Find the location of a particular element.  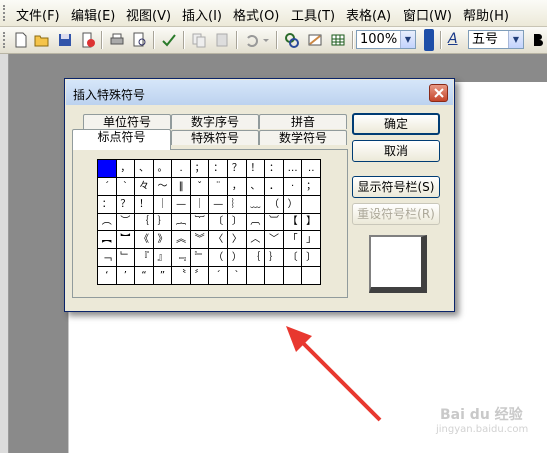

watermark-url: jingyan.baidu.com is located at coordinates (482, 429).